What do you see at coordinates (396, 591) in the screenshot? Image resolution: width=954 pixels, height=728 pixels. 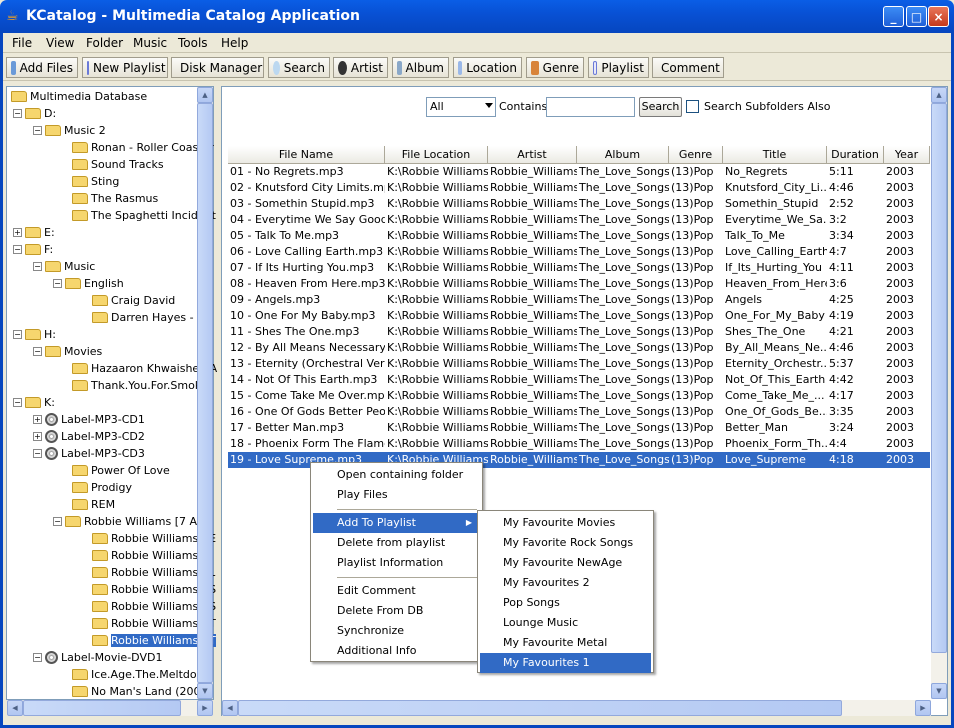 I see `menu-item-edit-comment: Edit Comment` at bounding box center [396, 591].